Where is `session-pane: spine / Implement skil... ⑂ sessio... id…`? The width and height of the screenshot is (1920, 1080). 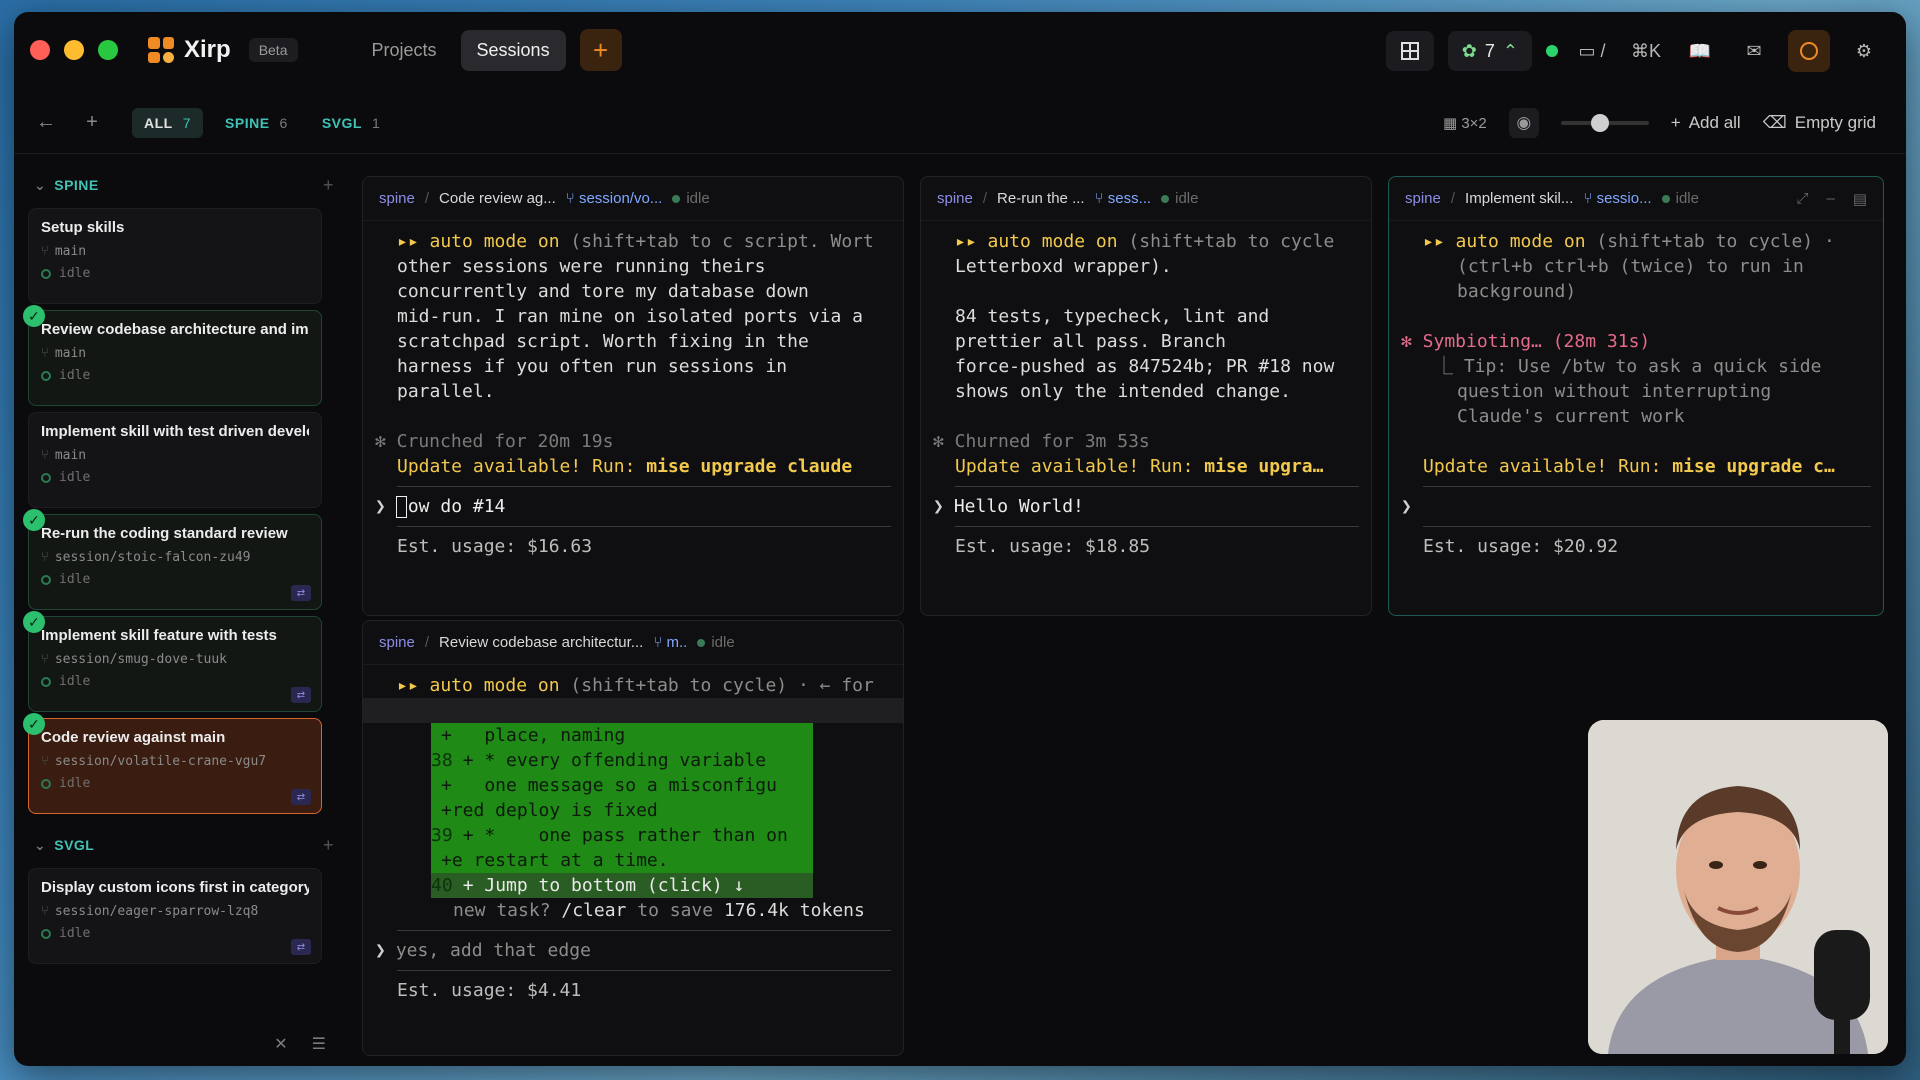
session-pane: spine / Implement skil... ⑂ sessio... id… is located at coordinates (1636, 396).